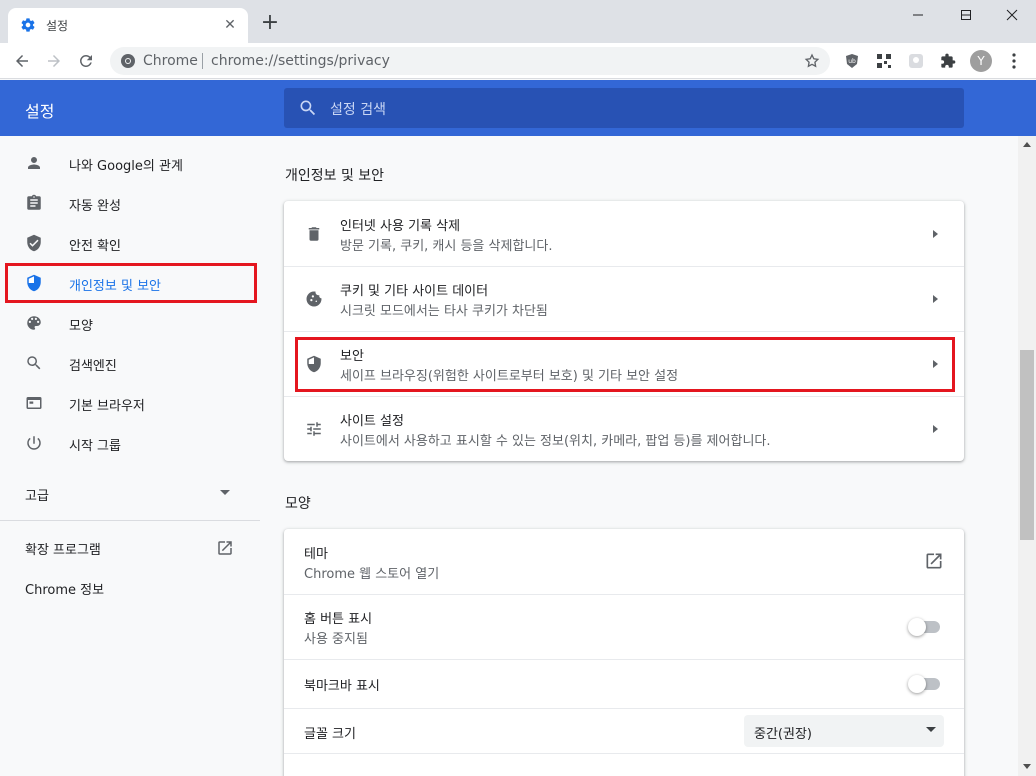 Image resolution: width=1036 pixels, height=776 pixels. Describe the element at coordinates (34, 163) in the screenshot. I see `person-icon` at that location.